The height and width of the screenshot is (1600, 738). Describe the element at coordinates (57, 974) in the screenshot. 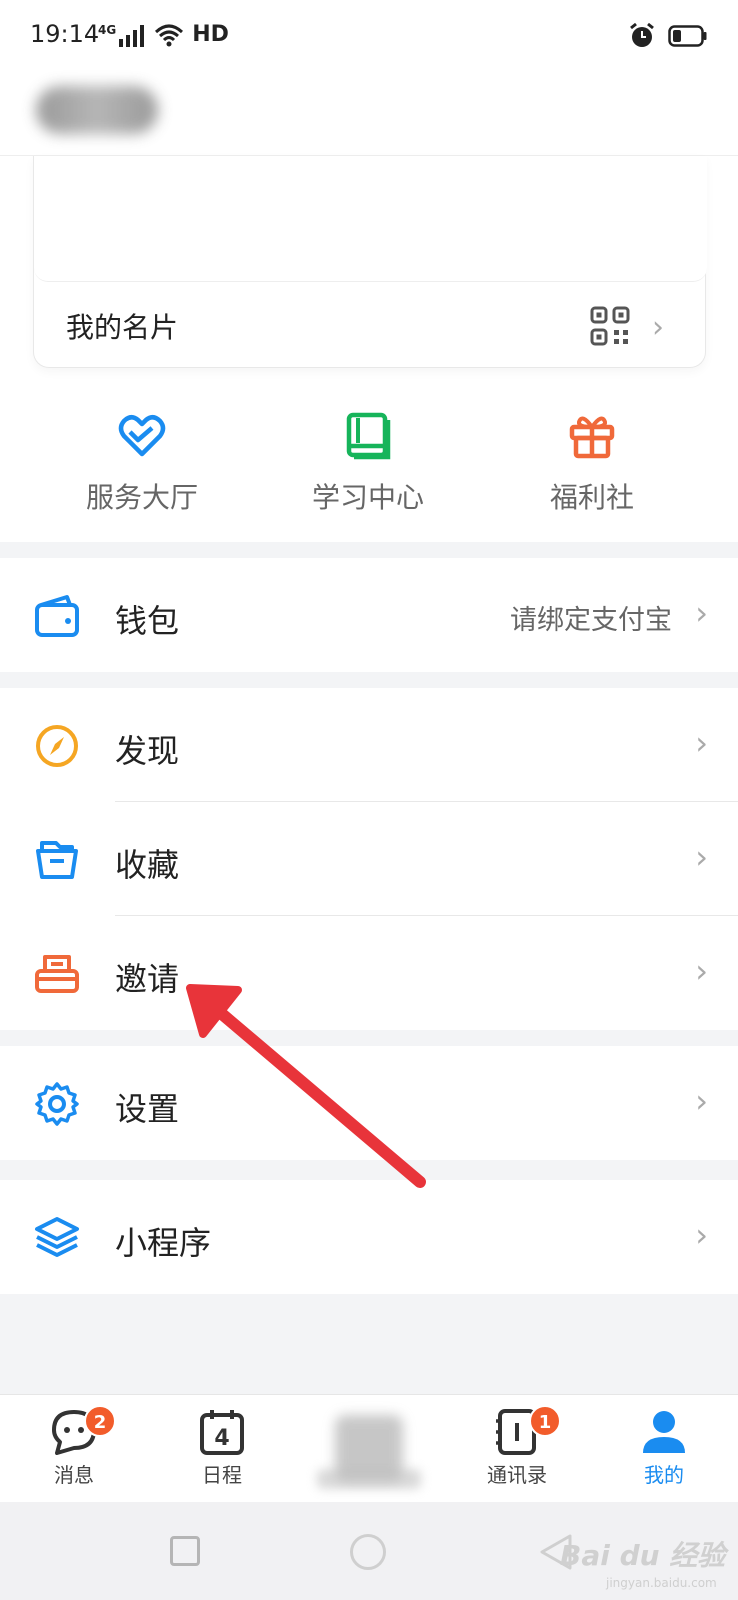

I see `invite-icon` at that location.